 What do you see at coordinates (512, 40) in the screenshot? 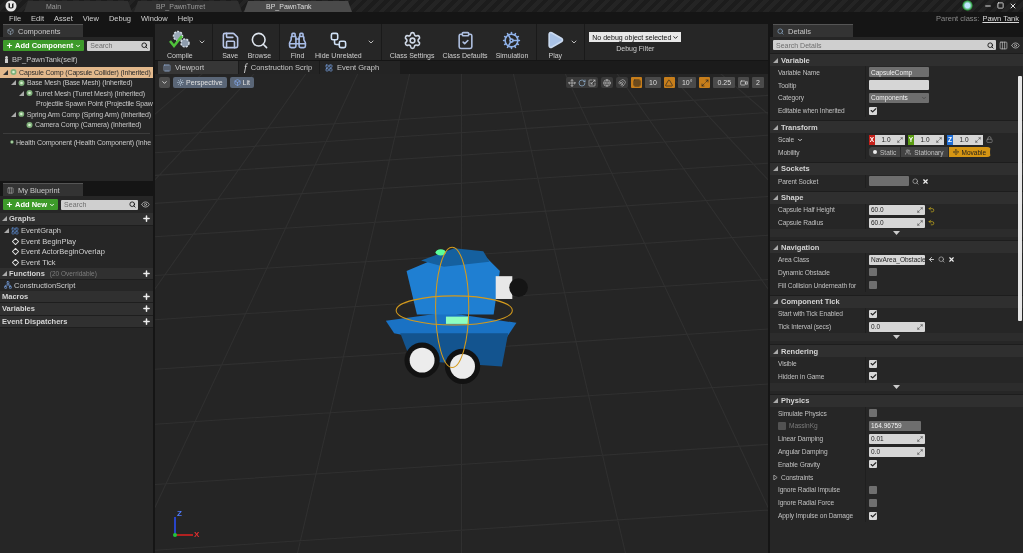
I see `cog-icon` at bounding box center [512, 40].